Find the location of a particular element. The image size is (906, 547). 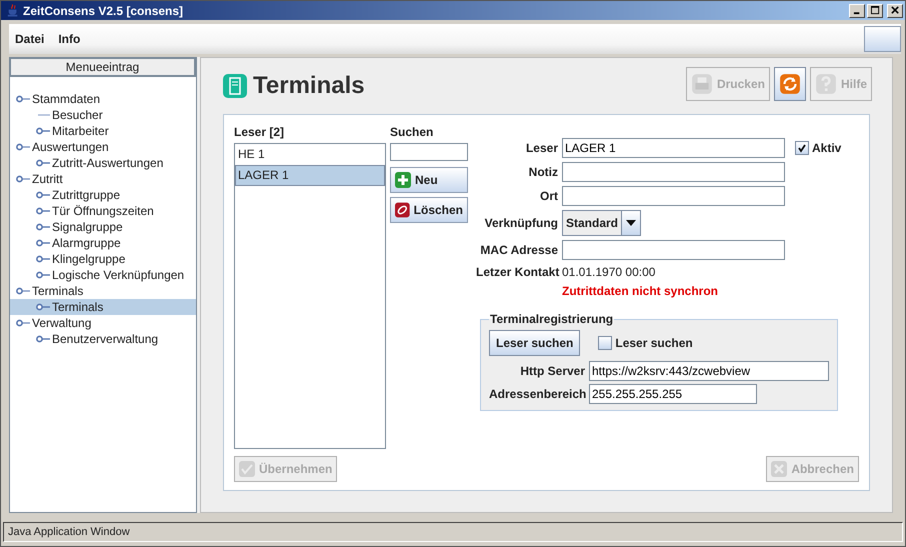

tree-item: Klingelgruppe is located at coordinates (103, 259).